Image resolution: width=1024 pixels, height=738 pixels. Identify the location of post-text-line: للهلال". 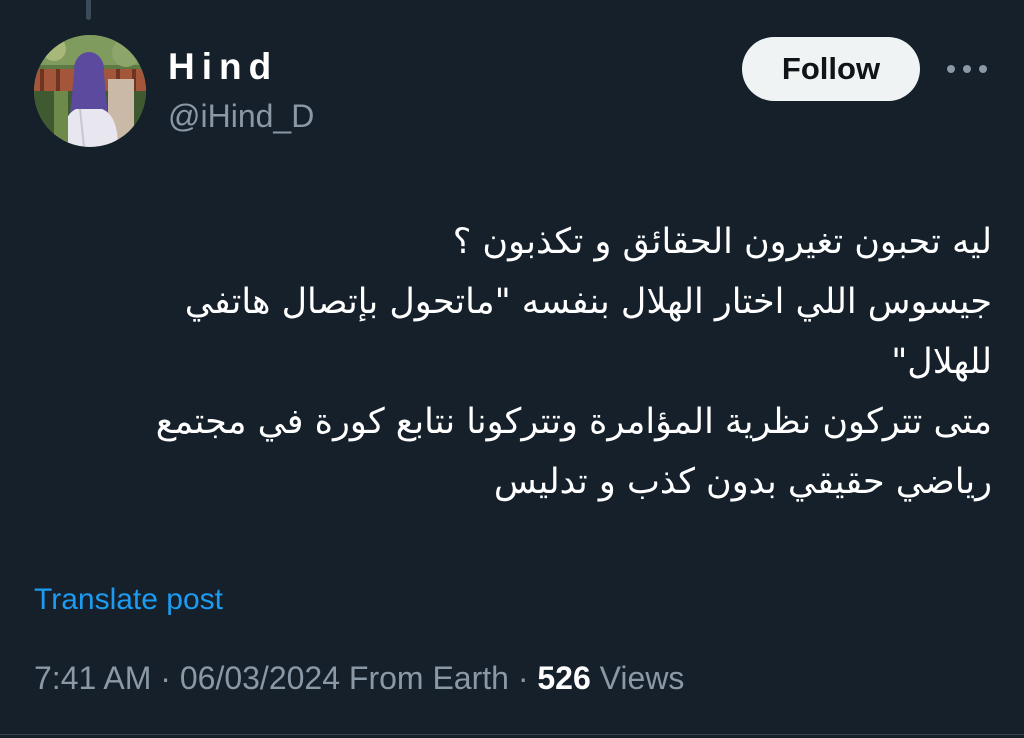
(941, 362).